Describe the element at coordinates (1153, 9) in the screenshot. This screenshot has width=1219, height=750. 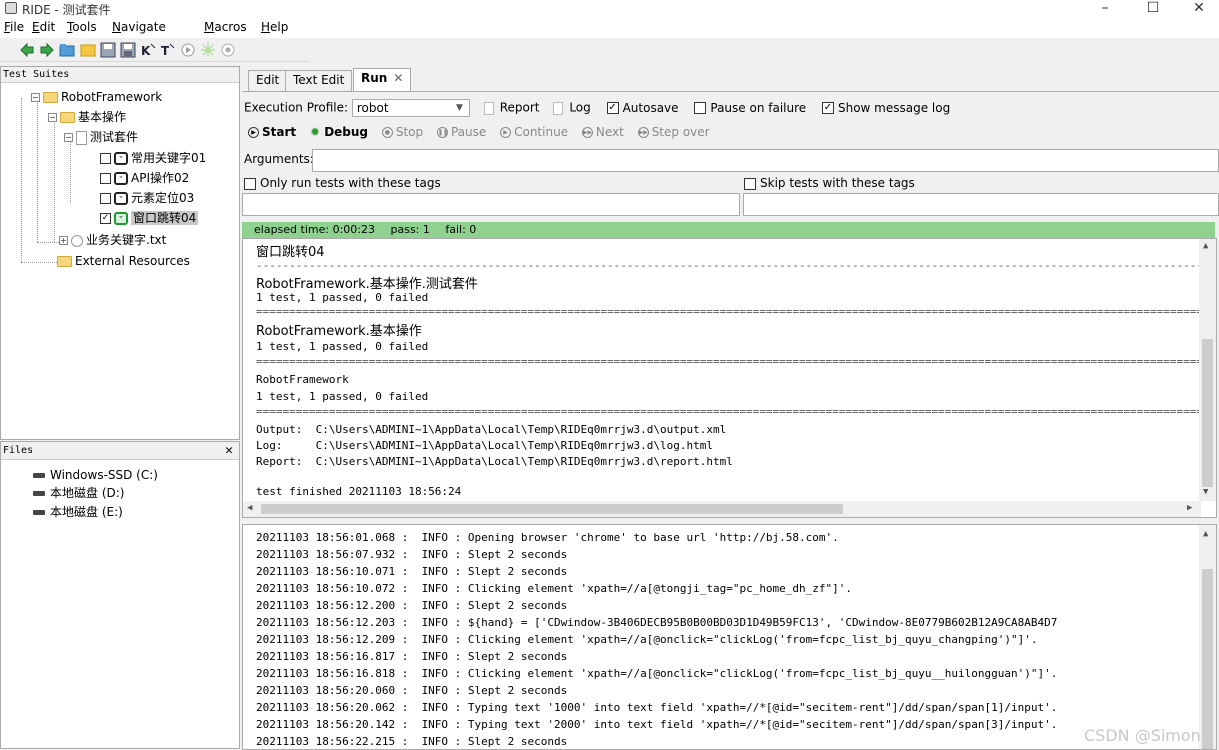
I see `maximize-button: ☐` at that location.